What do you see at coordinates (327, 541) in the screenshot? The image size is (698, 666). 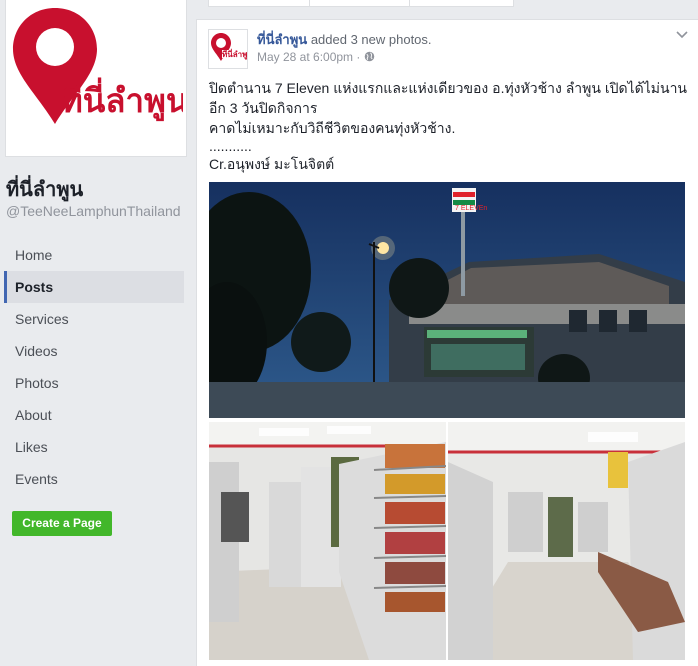 I see `post-photo-shelves` at bounding box center [327, 541].